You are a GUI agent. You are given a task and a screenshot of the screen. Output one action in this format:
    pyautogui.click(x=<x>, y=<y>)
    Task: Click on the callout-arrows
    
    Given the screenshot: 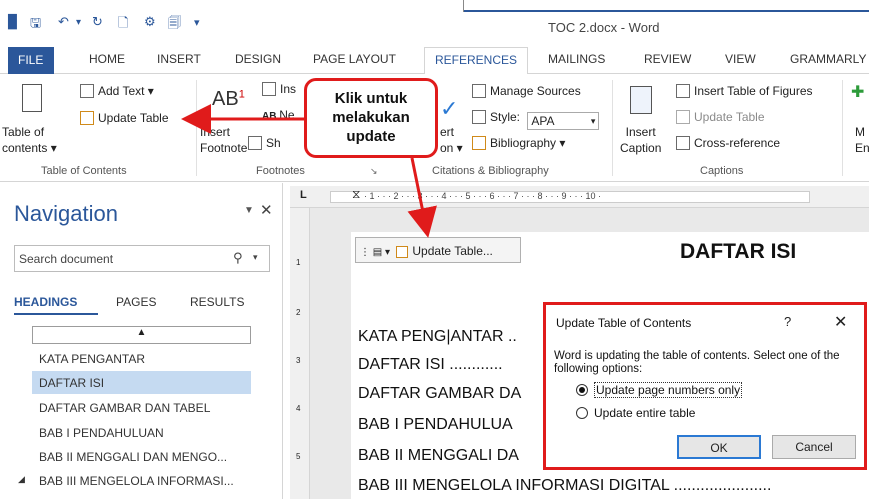 What is the action you would take?
    pyautogui.click(x=309, y=171)
    